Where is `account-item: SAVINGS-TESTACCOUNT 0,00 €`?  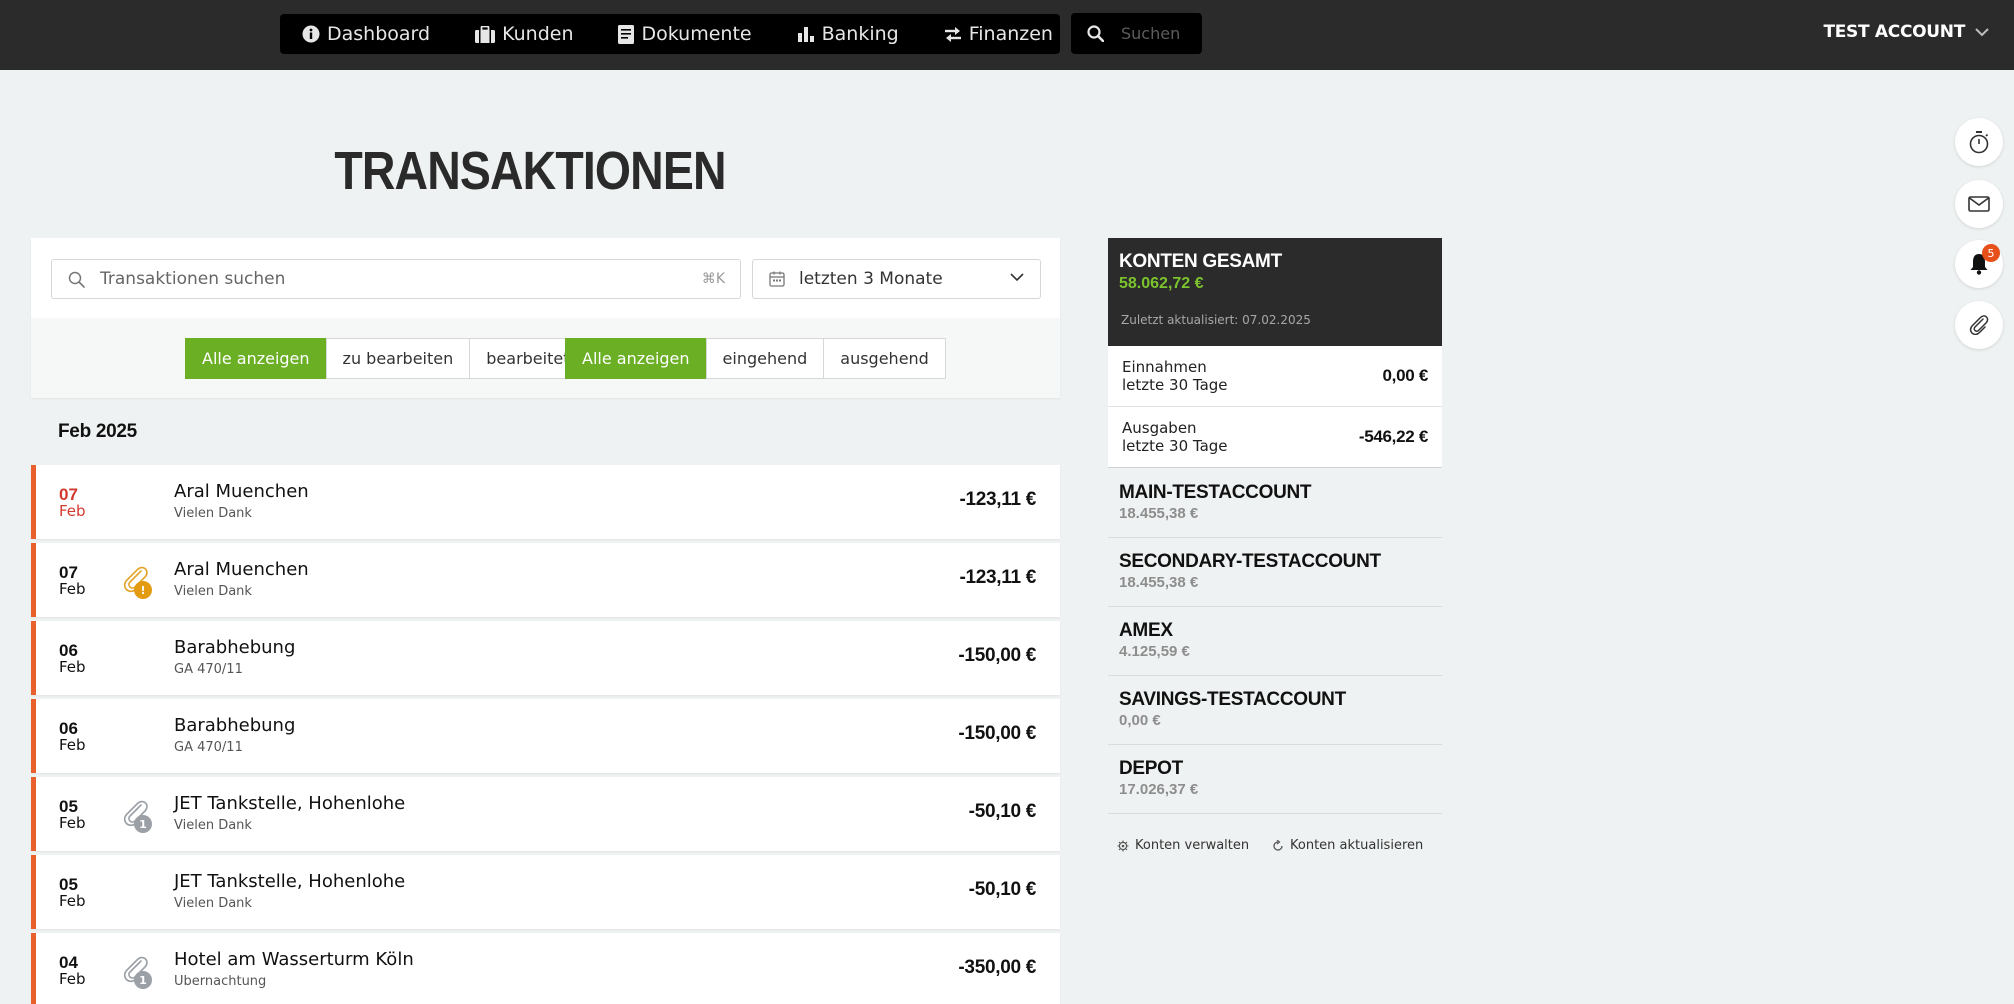 account-item: SAVINGS-TESTACCOUNT 0,00 € is located at coordinates (1275, 710).